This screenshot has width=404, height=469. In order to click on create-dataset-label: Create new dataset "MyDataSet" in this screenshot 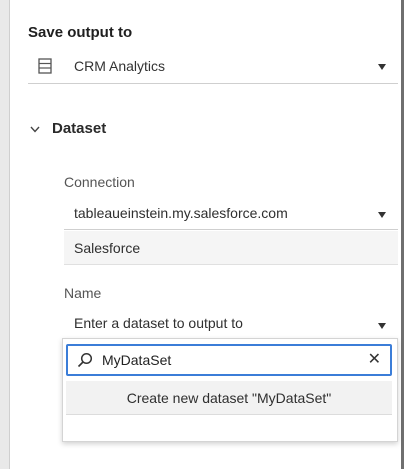, I will do `click(229, 398)`.